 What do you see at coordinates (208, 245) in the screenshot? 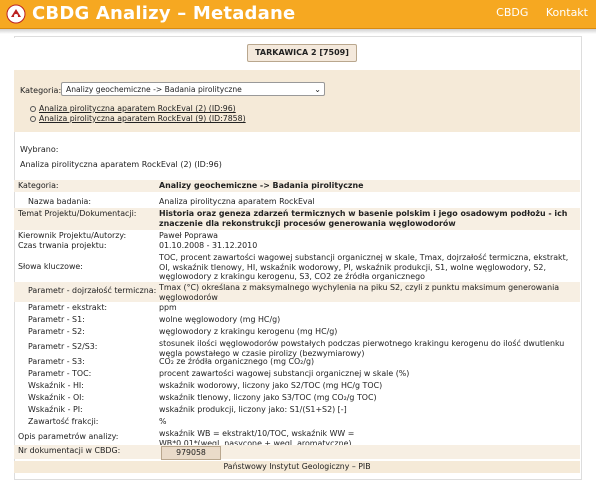
I see `detail-value: 01.10.2008 - 31.12.2010` at bounding box center [208, 245].